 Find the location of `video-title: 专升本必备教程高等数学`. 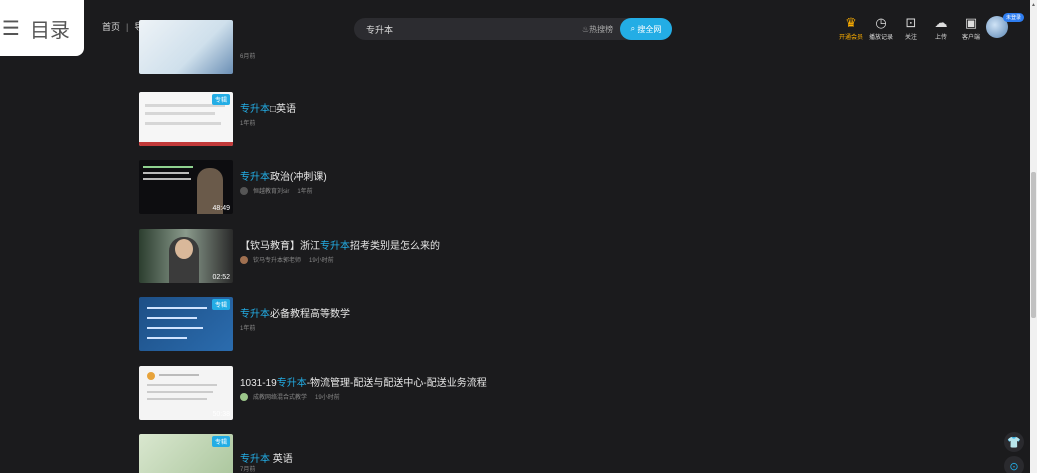

video-title: 专升本必备教程高等数学 is located at coordinates (295, 312).